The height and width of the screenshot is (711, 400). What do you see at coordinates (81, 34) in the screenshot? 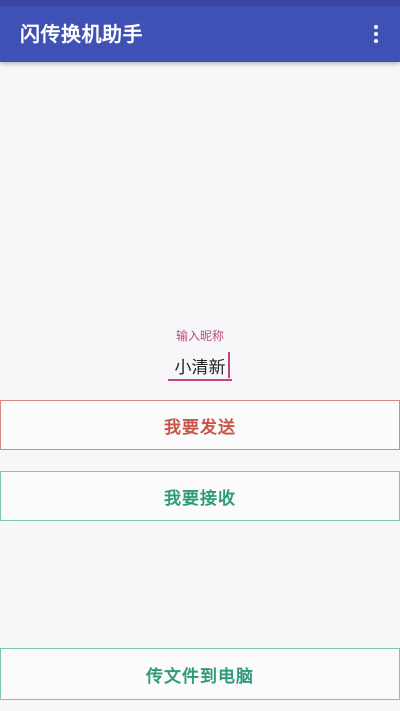
I see `app-title: 闪传换机助手` at bounding box center [81, 34].